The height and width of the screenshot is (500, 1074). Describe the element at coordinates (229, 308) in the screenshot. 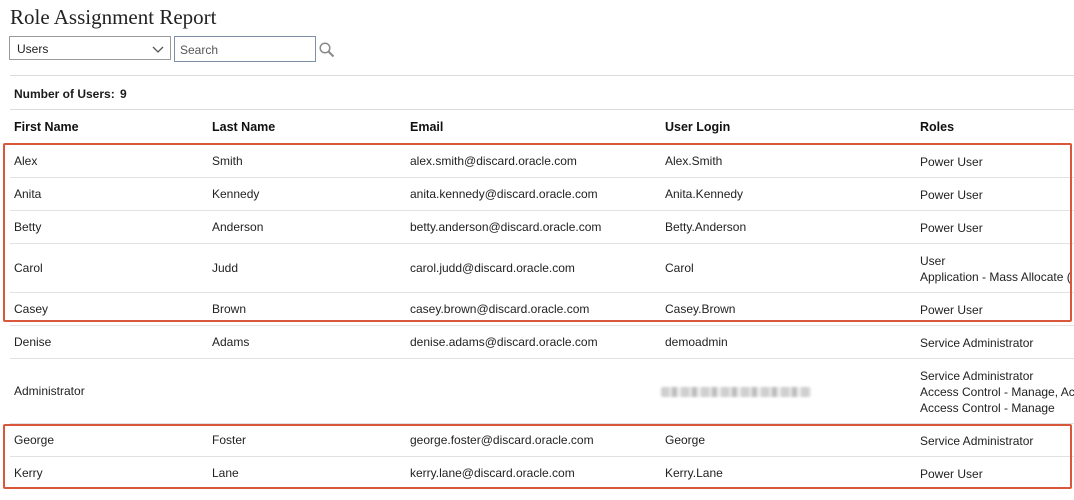

I see `last-name-cell: Brown` at that location.